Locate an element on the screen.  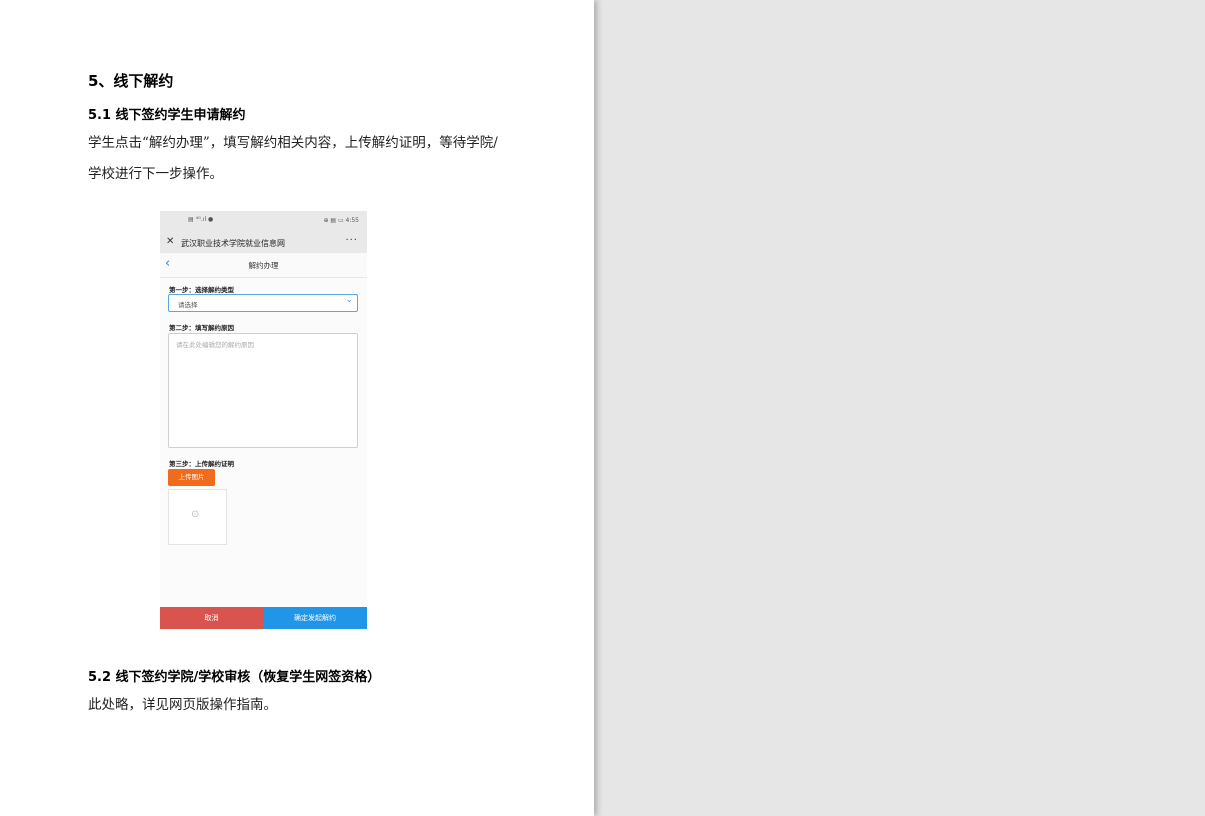
subsection-heading-5-2: 5.2 线下签约学院/学校审核（恢复学生网签资格） is located at coordinates (234, 677).